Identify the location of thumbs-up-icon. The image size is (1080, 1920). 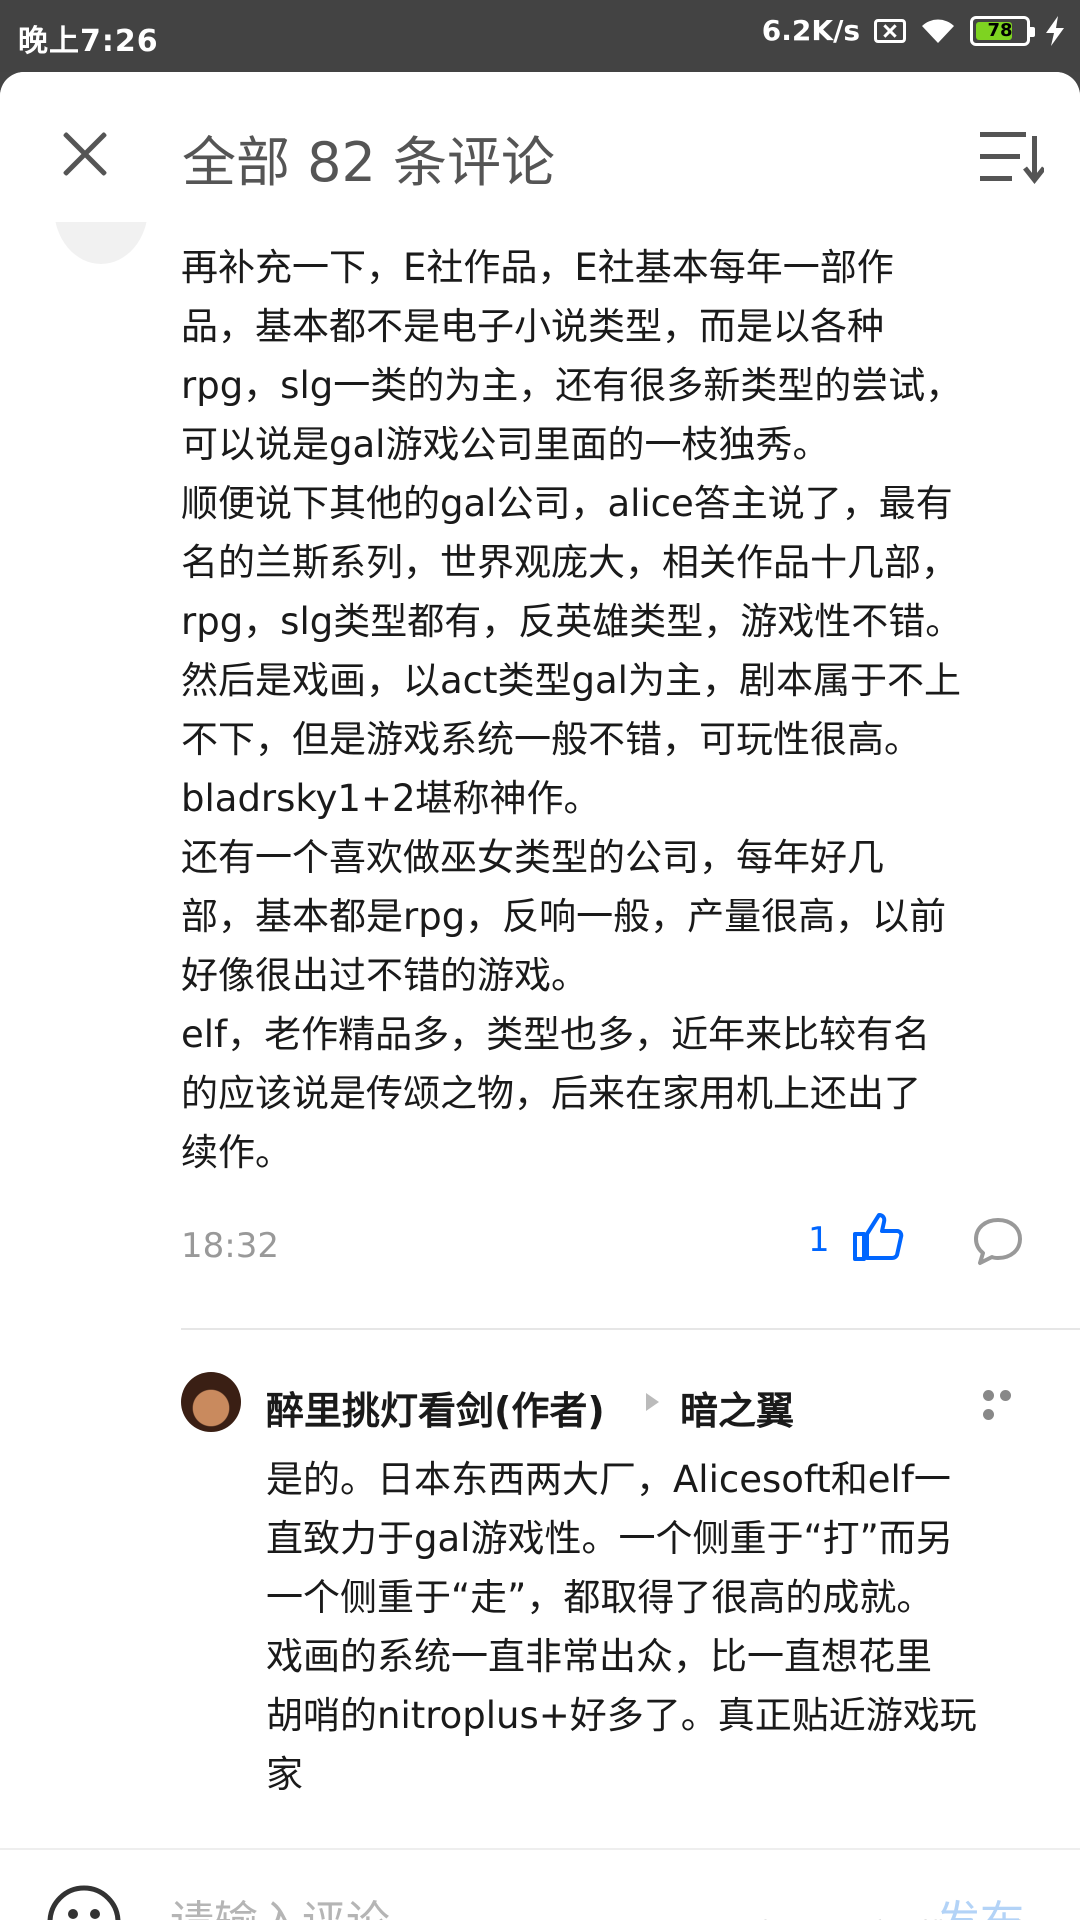
(878, 1237).